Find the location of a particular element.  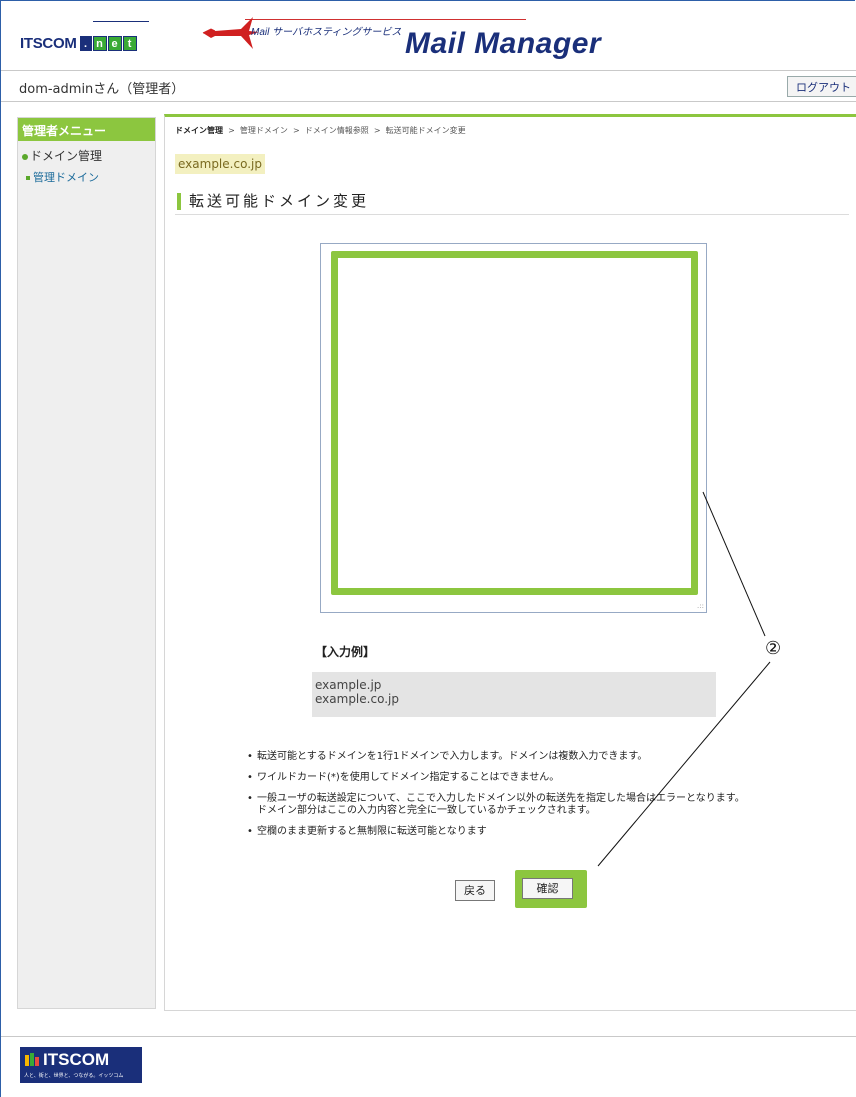

service-tagline: Mail サーバホスティングサービス is located at coordinates (326, 32).